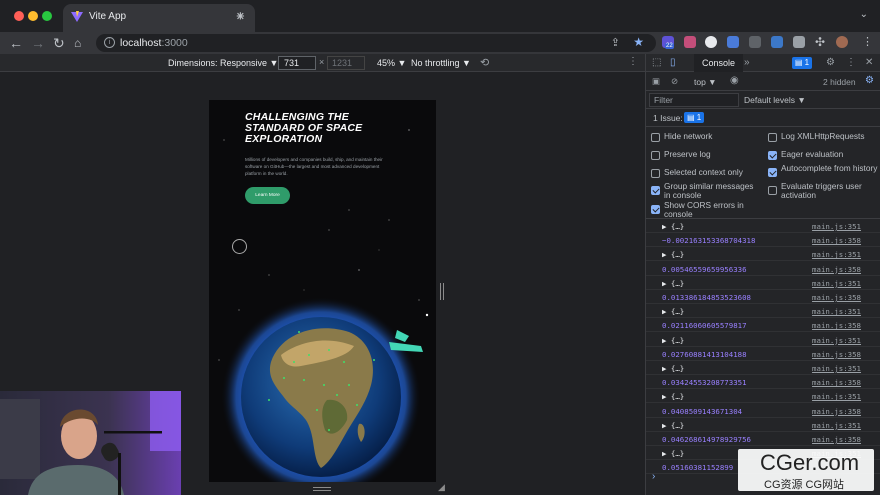 The image size is (880, 495). What do you see at coordinates (673, 255) in the screenshot?
I see `console-object-value: ▶ {…}` at bounding box center [673, 255].